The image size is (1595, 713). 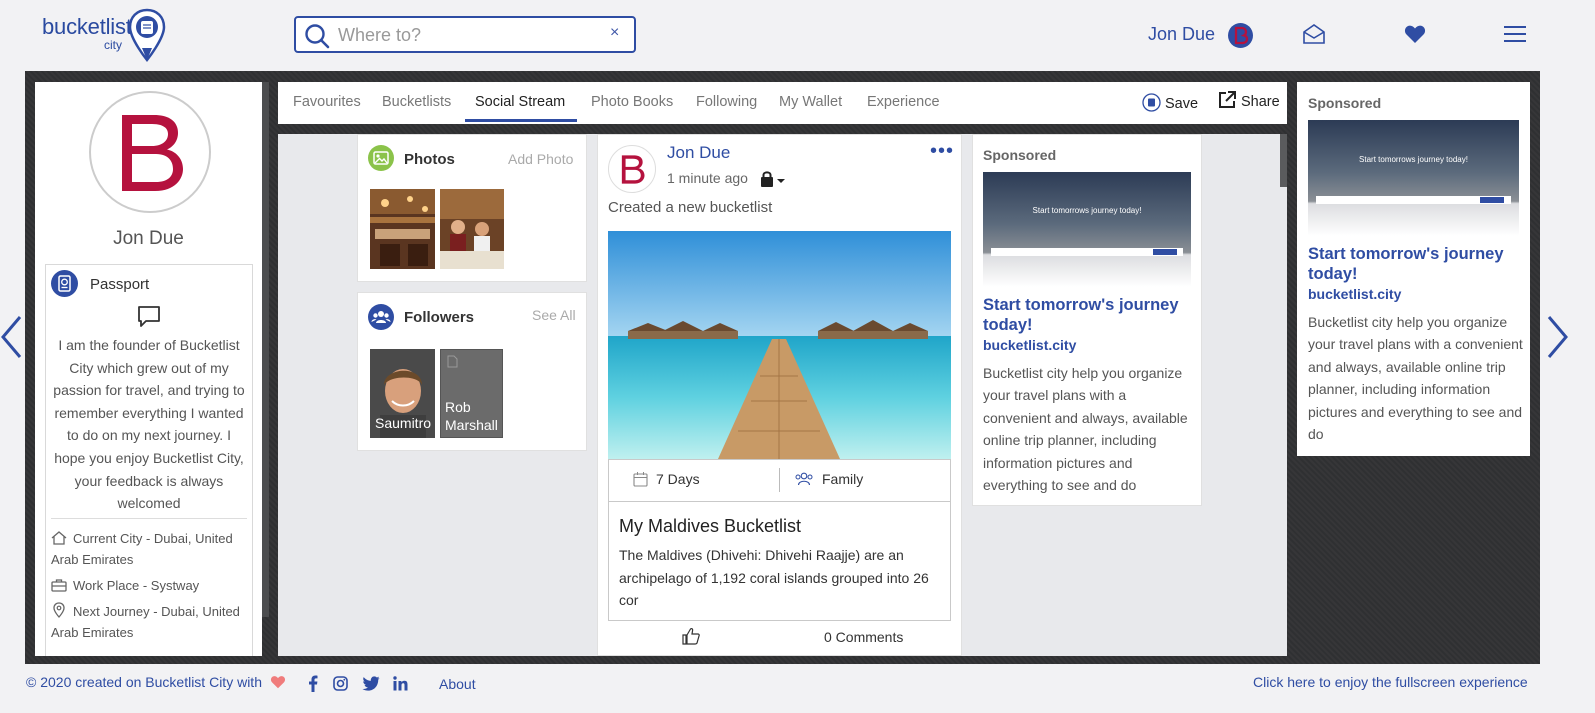 What do you see at coordinates (863, 637) in the screenshot?
I see `comments-count: 0 Comments` at bounding box center [863, 637].